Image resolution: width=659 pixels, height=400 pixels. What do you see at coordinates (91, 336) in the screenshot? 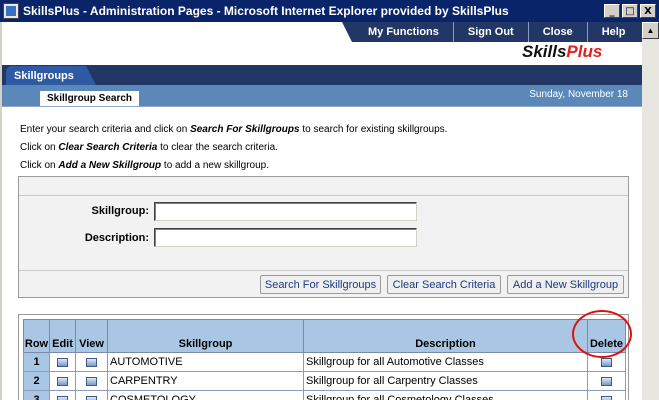
I see `col-view: View` at bounding box center [91, 336].